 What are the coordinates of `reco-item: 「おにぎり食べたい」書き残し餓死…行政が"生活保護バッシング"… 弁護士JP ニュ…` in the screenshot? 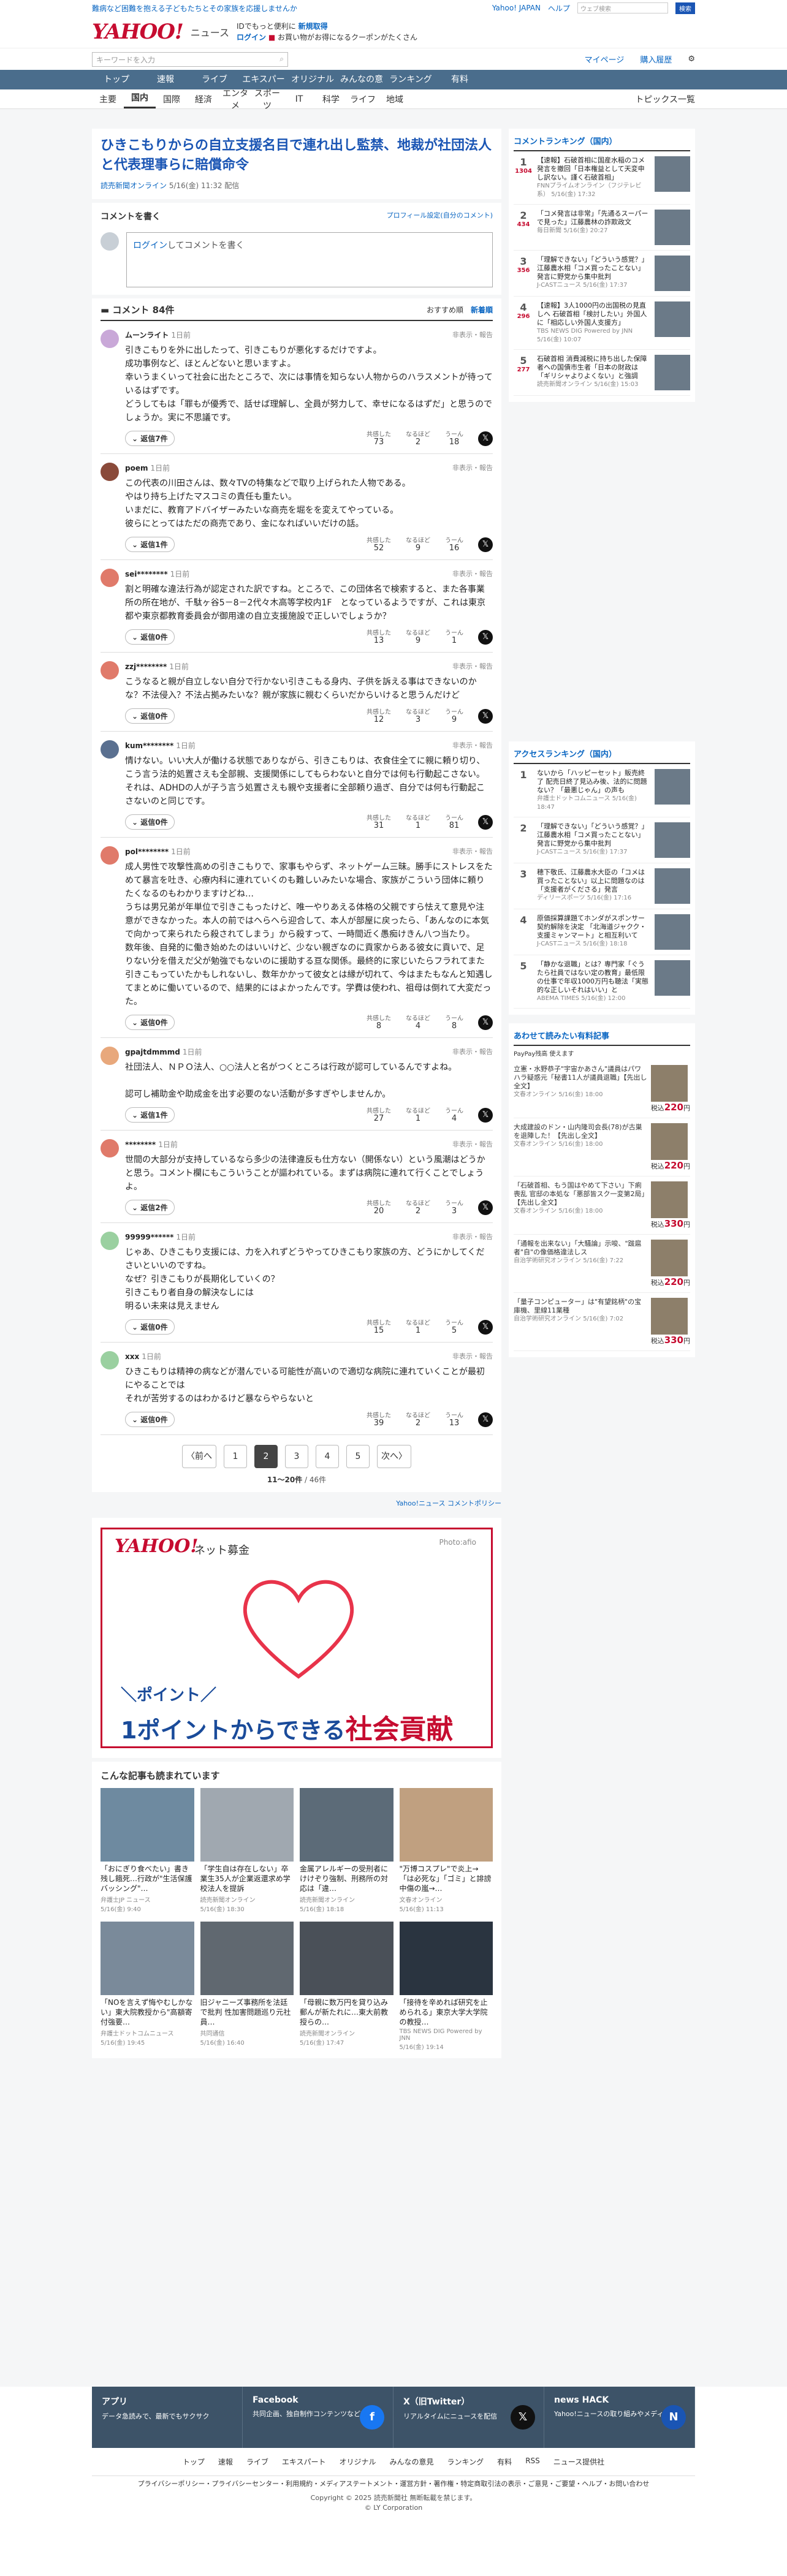 It's located at (147, 1851).